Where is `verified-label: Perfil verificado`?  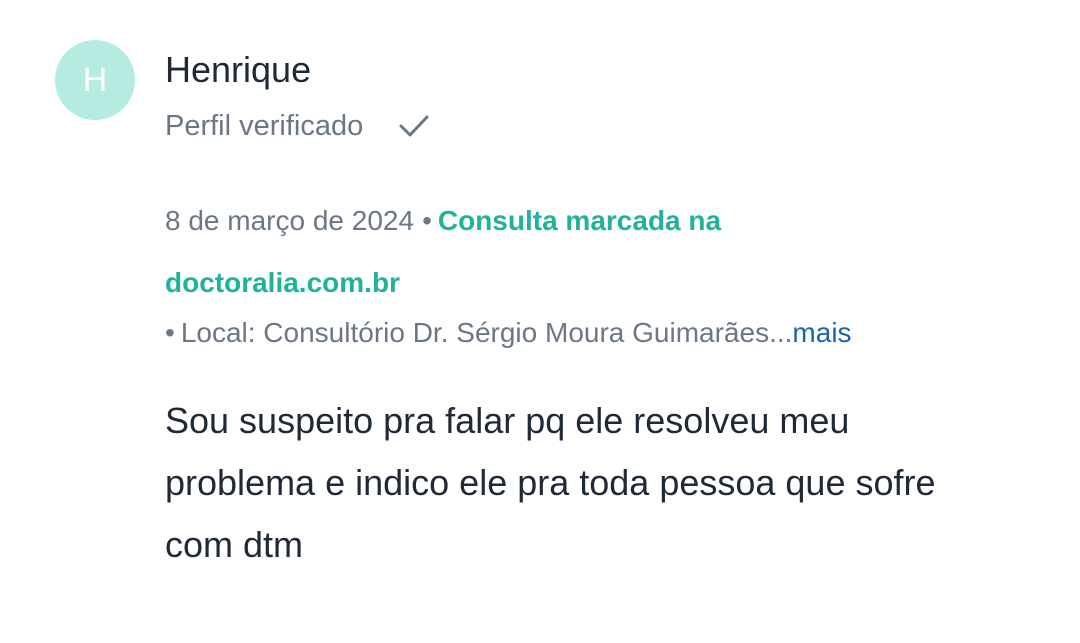 verified-label: Perfil verificado is located at coordinates (264, 126).